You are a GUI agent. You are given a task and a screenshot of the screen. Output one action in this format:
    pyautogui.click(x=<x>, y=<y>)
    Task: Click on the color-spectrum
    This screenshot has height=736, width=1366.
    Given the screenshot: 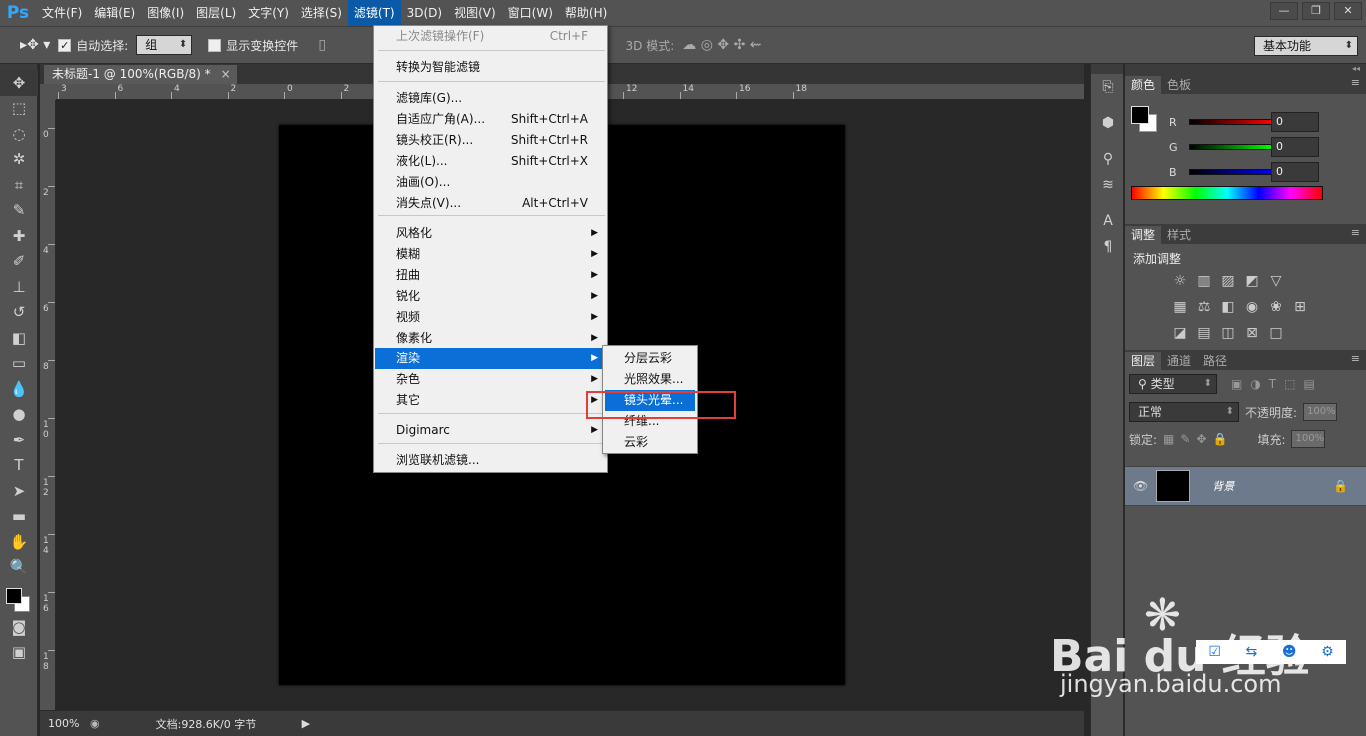 What is the action you would take?
    pyautogui.click(x=1227, y=193)
    